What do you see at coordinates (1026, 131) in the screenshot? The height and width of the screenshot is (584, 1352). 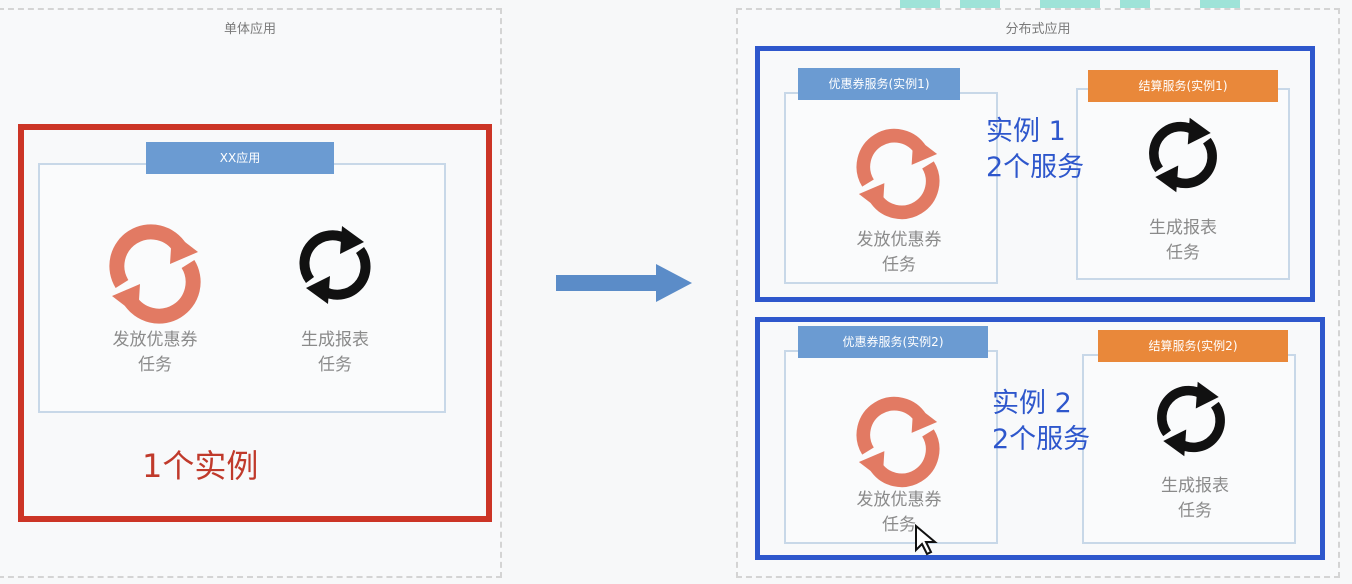 I see `note-line: 实例 1` at bounding box center [1026, 131].